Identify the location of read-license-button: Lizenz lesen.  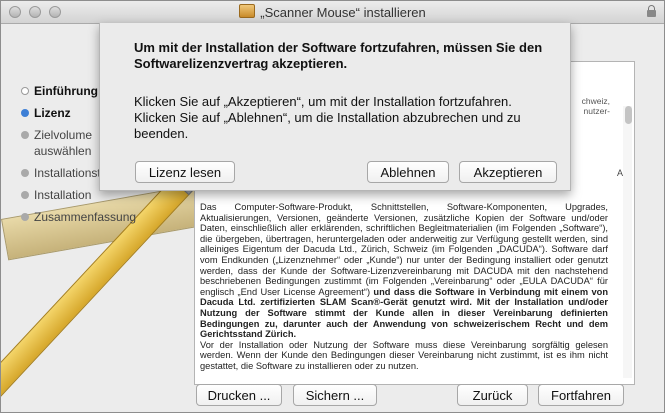
(185, 172).